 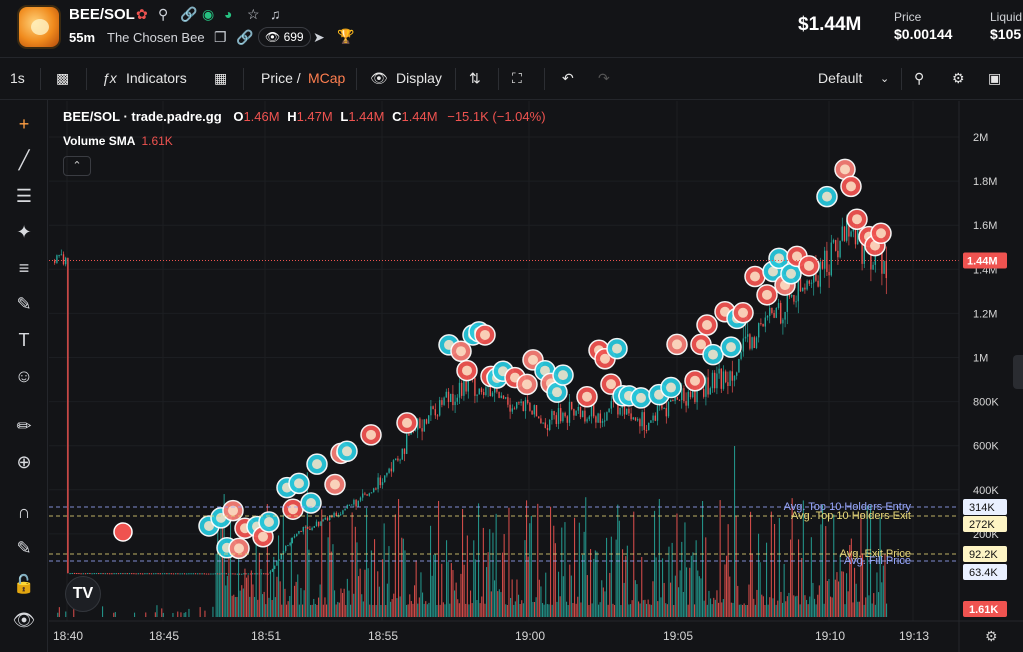 What do you see at coordinates (24, 124) in the screenshot?
I see `crosshair-icon: +` at bounding box center [24, 124].